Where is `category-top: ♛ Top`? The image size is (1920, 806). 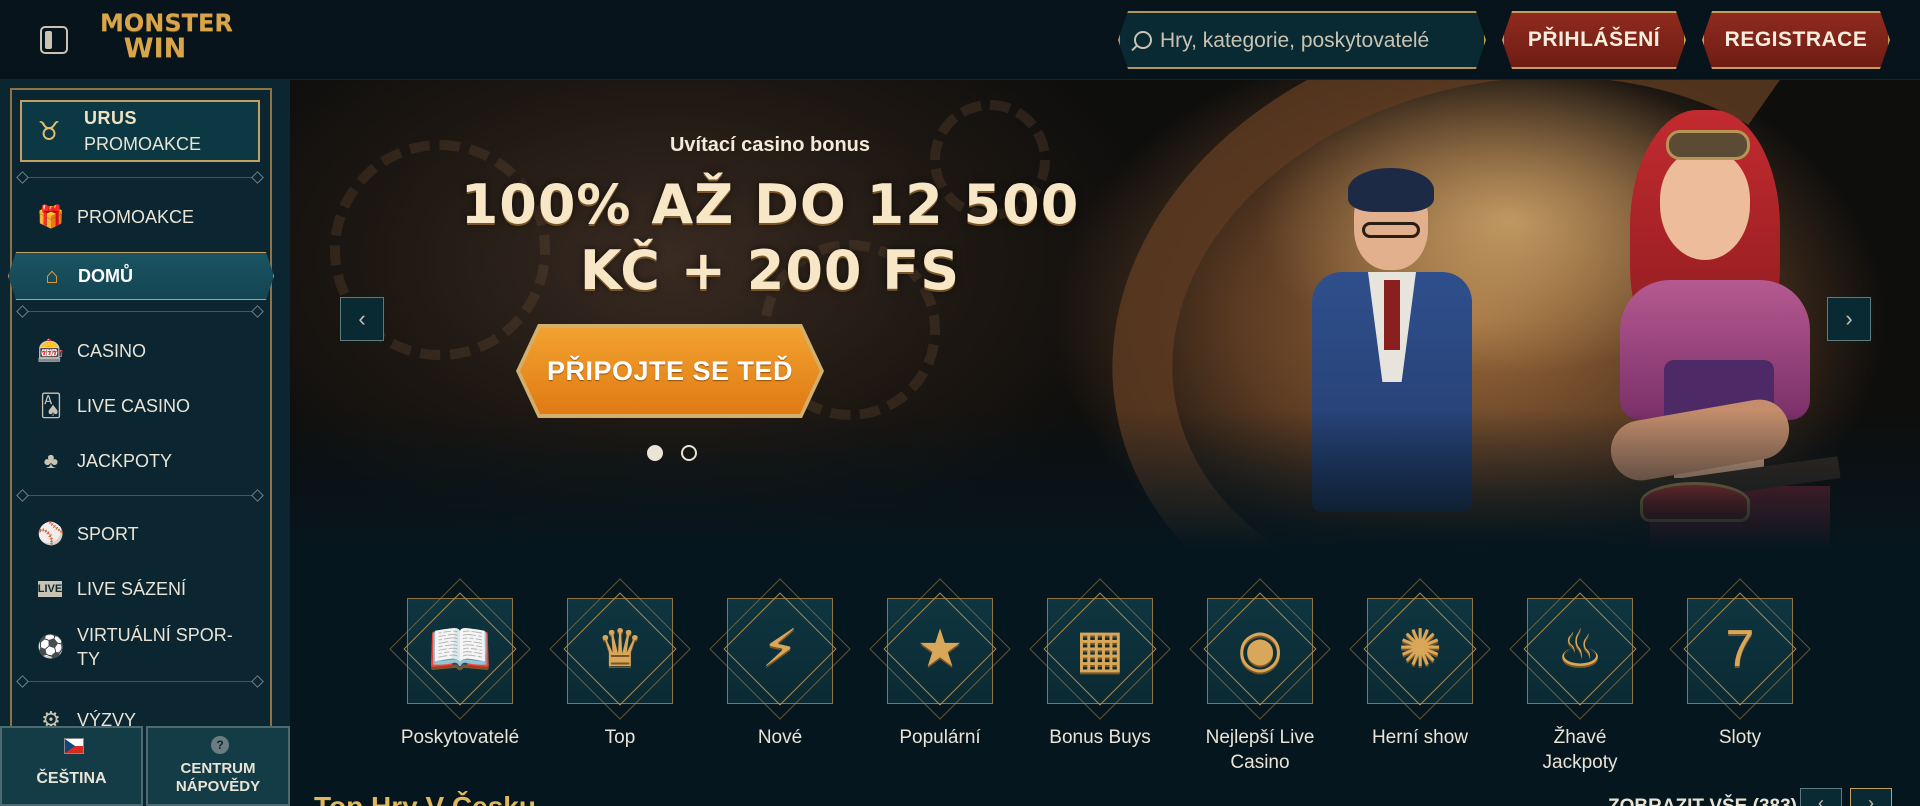
category-top: ♛ Top is located at coordinates (620, 675).